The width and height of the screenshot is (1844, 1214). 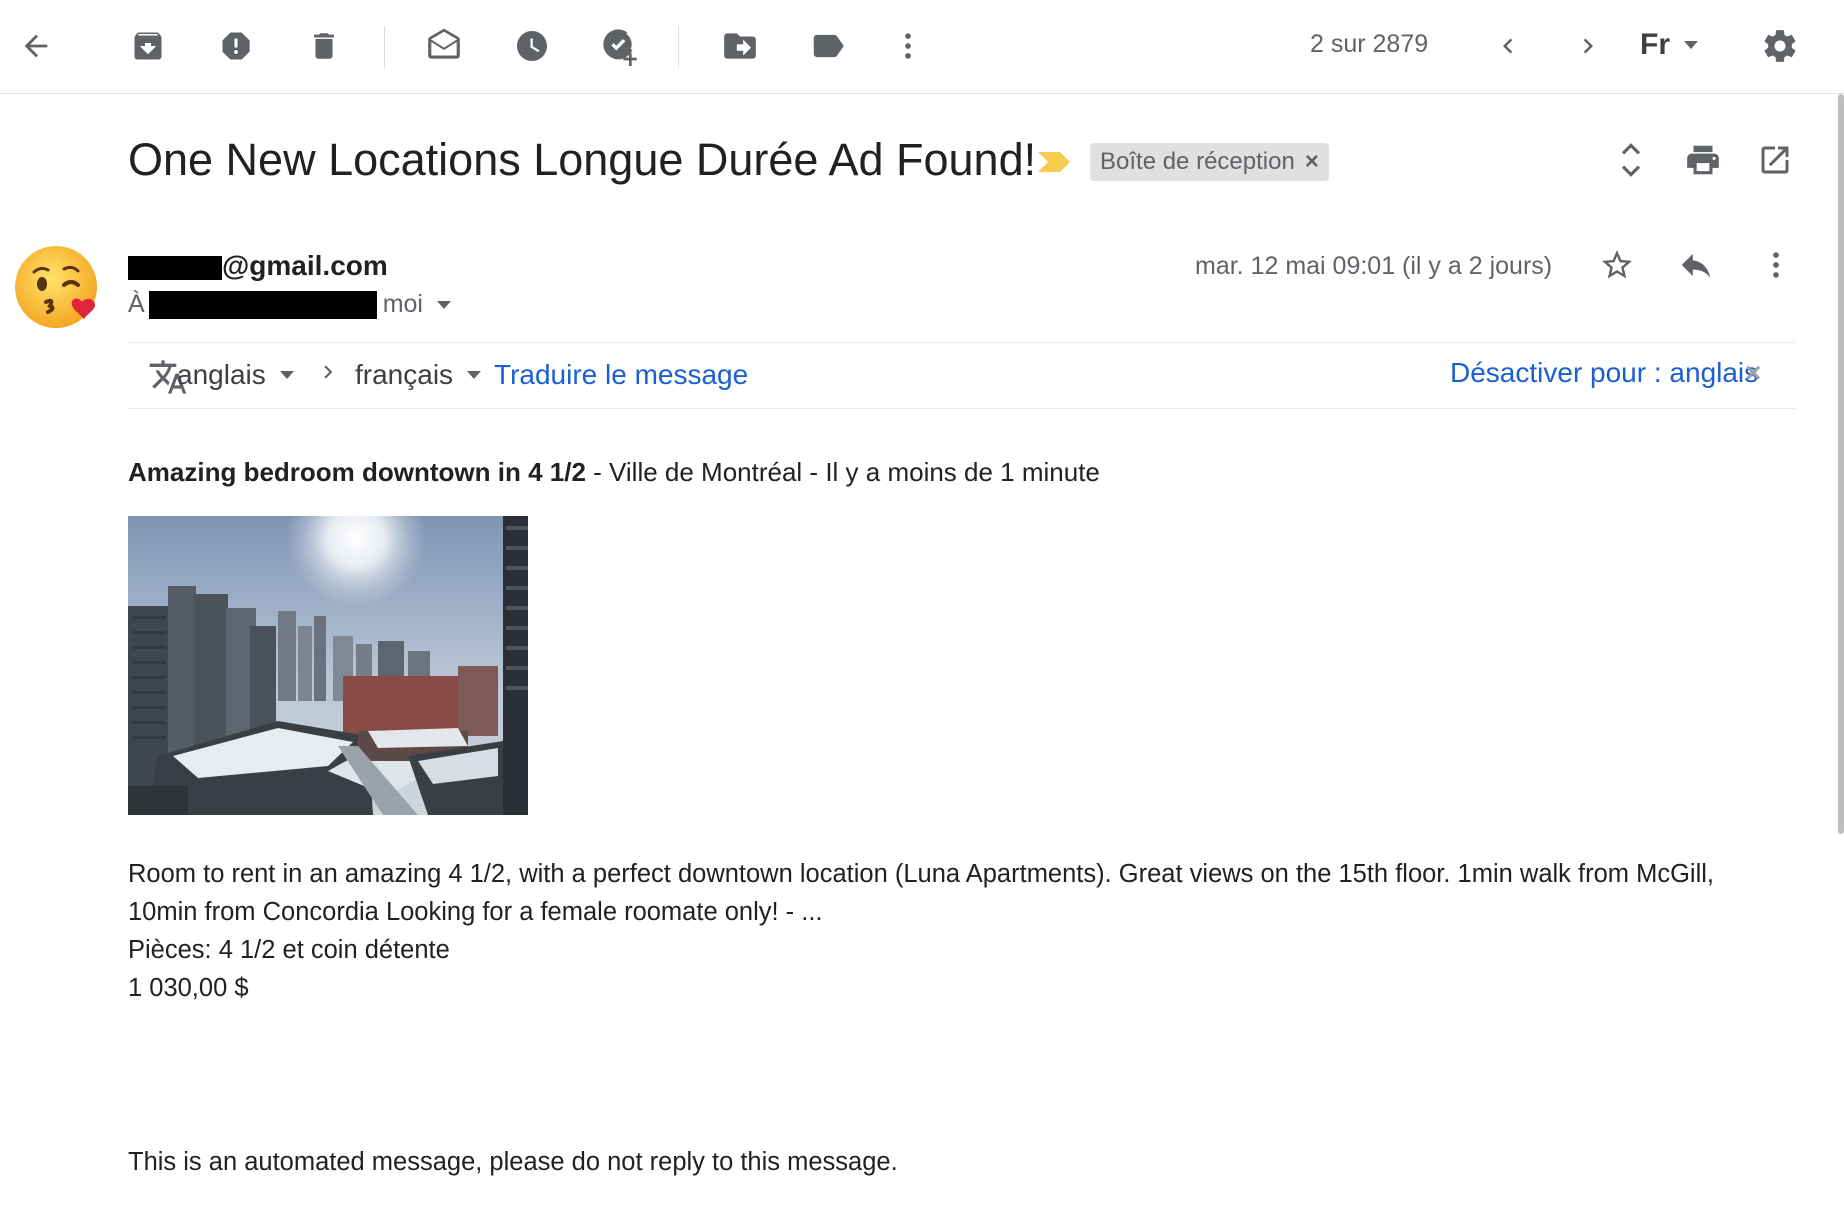 I want to click on recipient-line: À moi, so click(x=289, y=304).